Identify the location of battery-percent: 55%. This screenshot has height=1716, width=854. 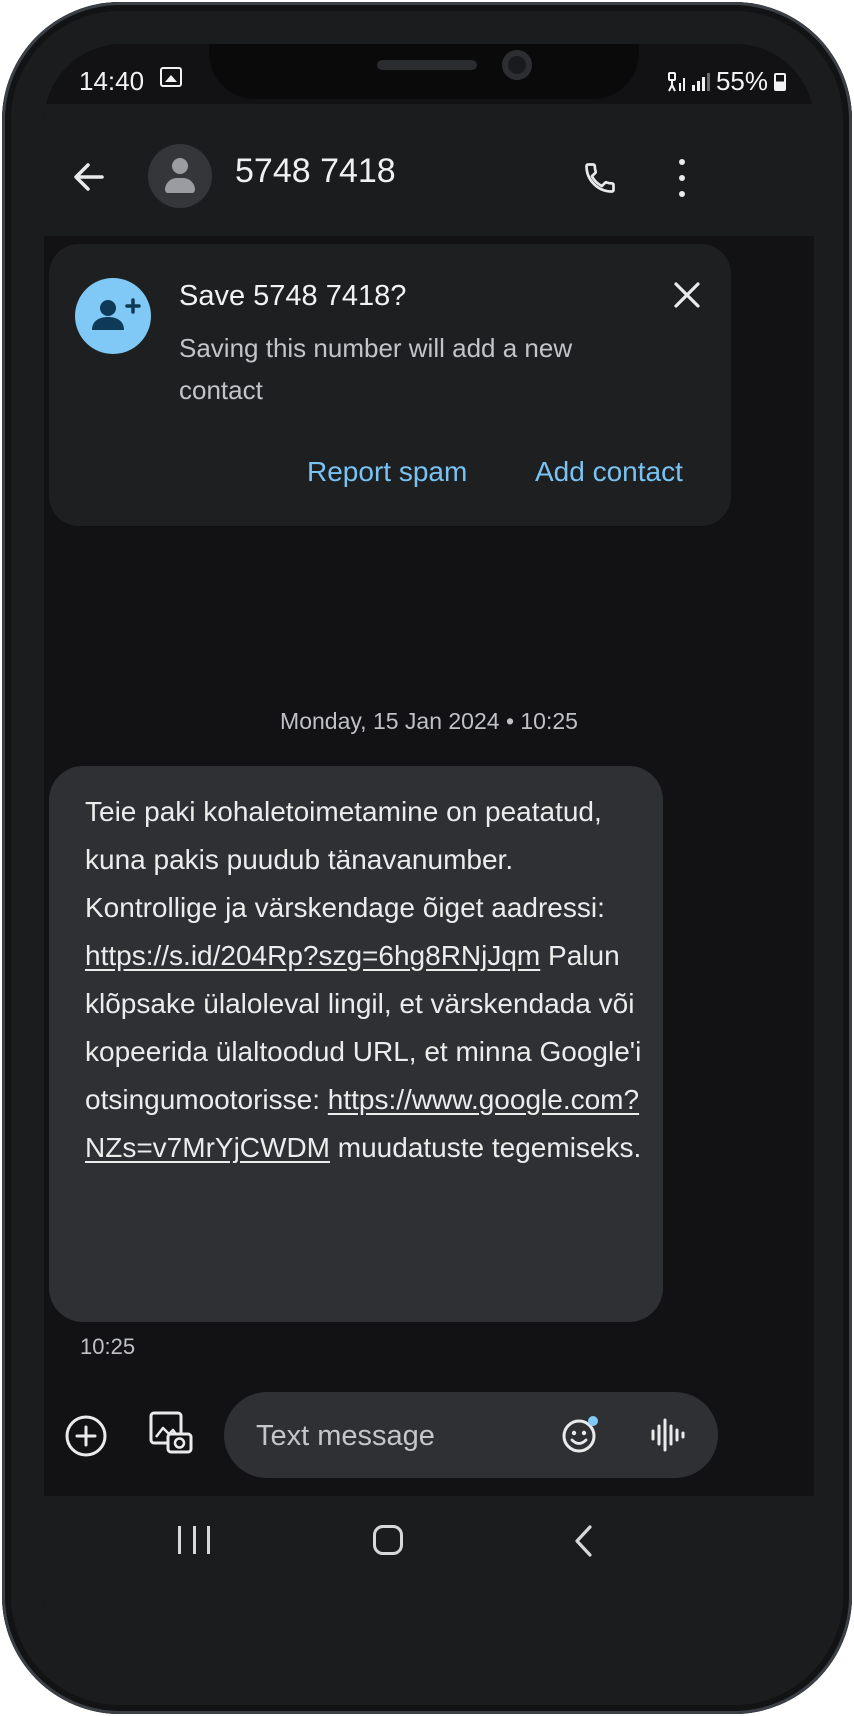
(741, 81).